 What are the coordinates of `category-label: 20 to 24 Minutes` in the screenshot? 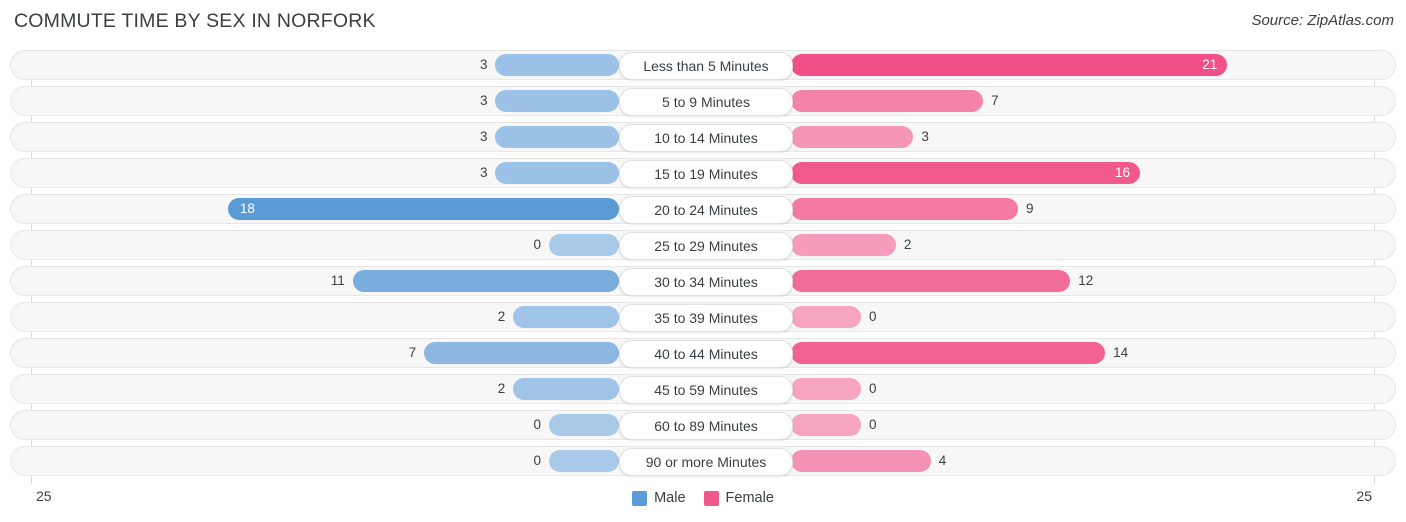 It's located at (706, 210).